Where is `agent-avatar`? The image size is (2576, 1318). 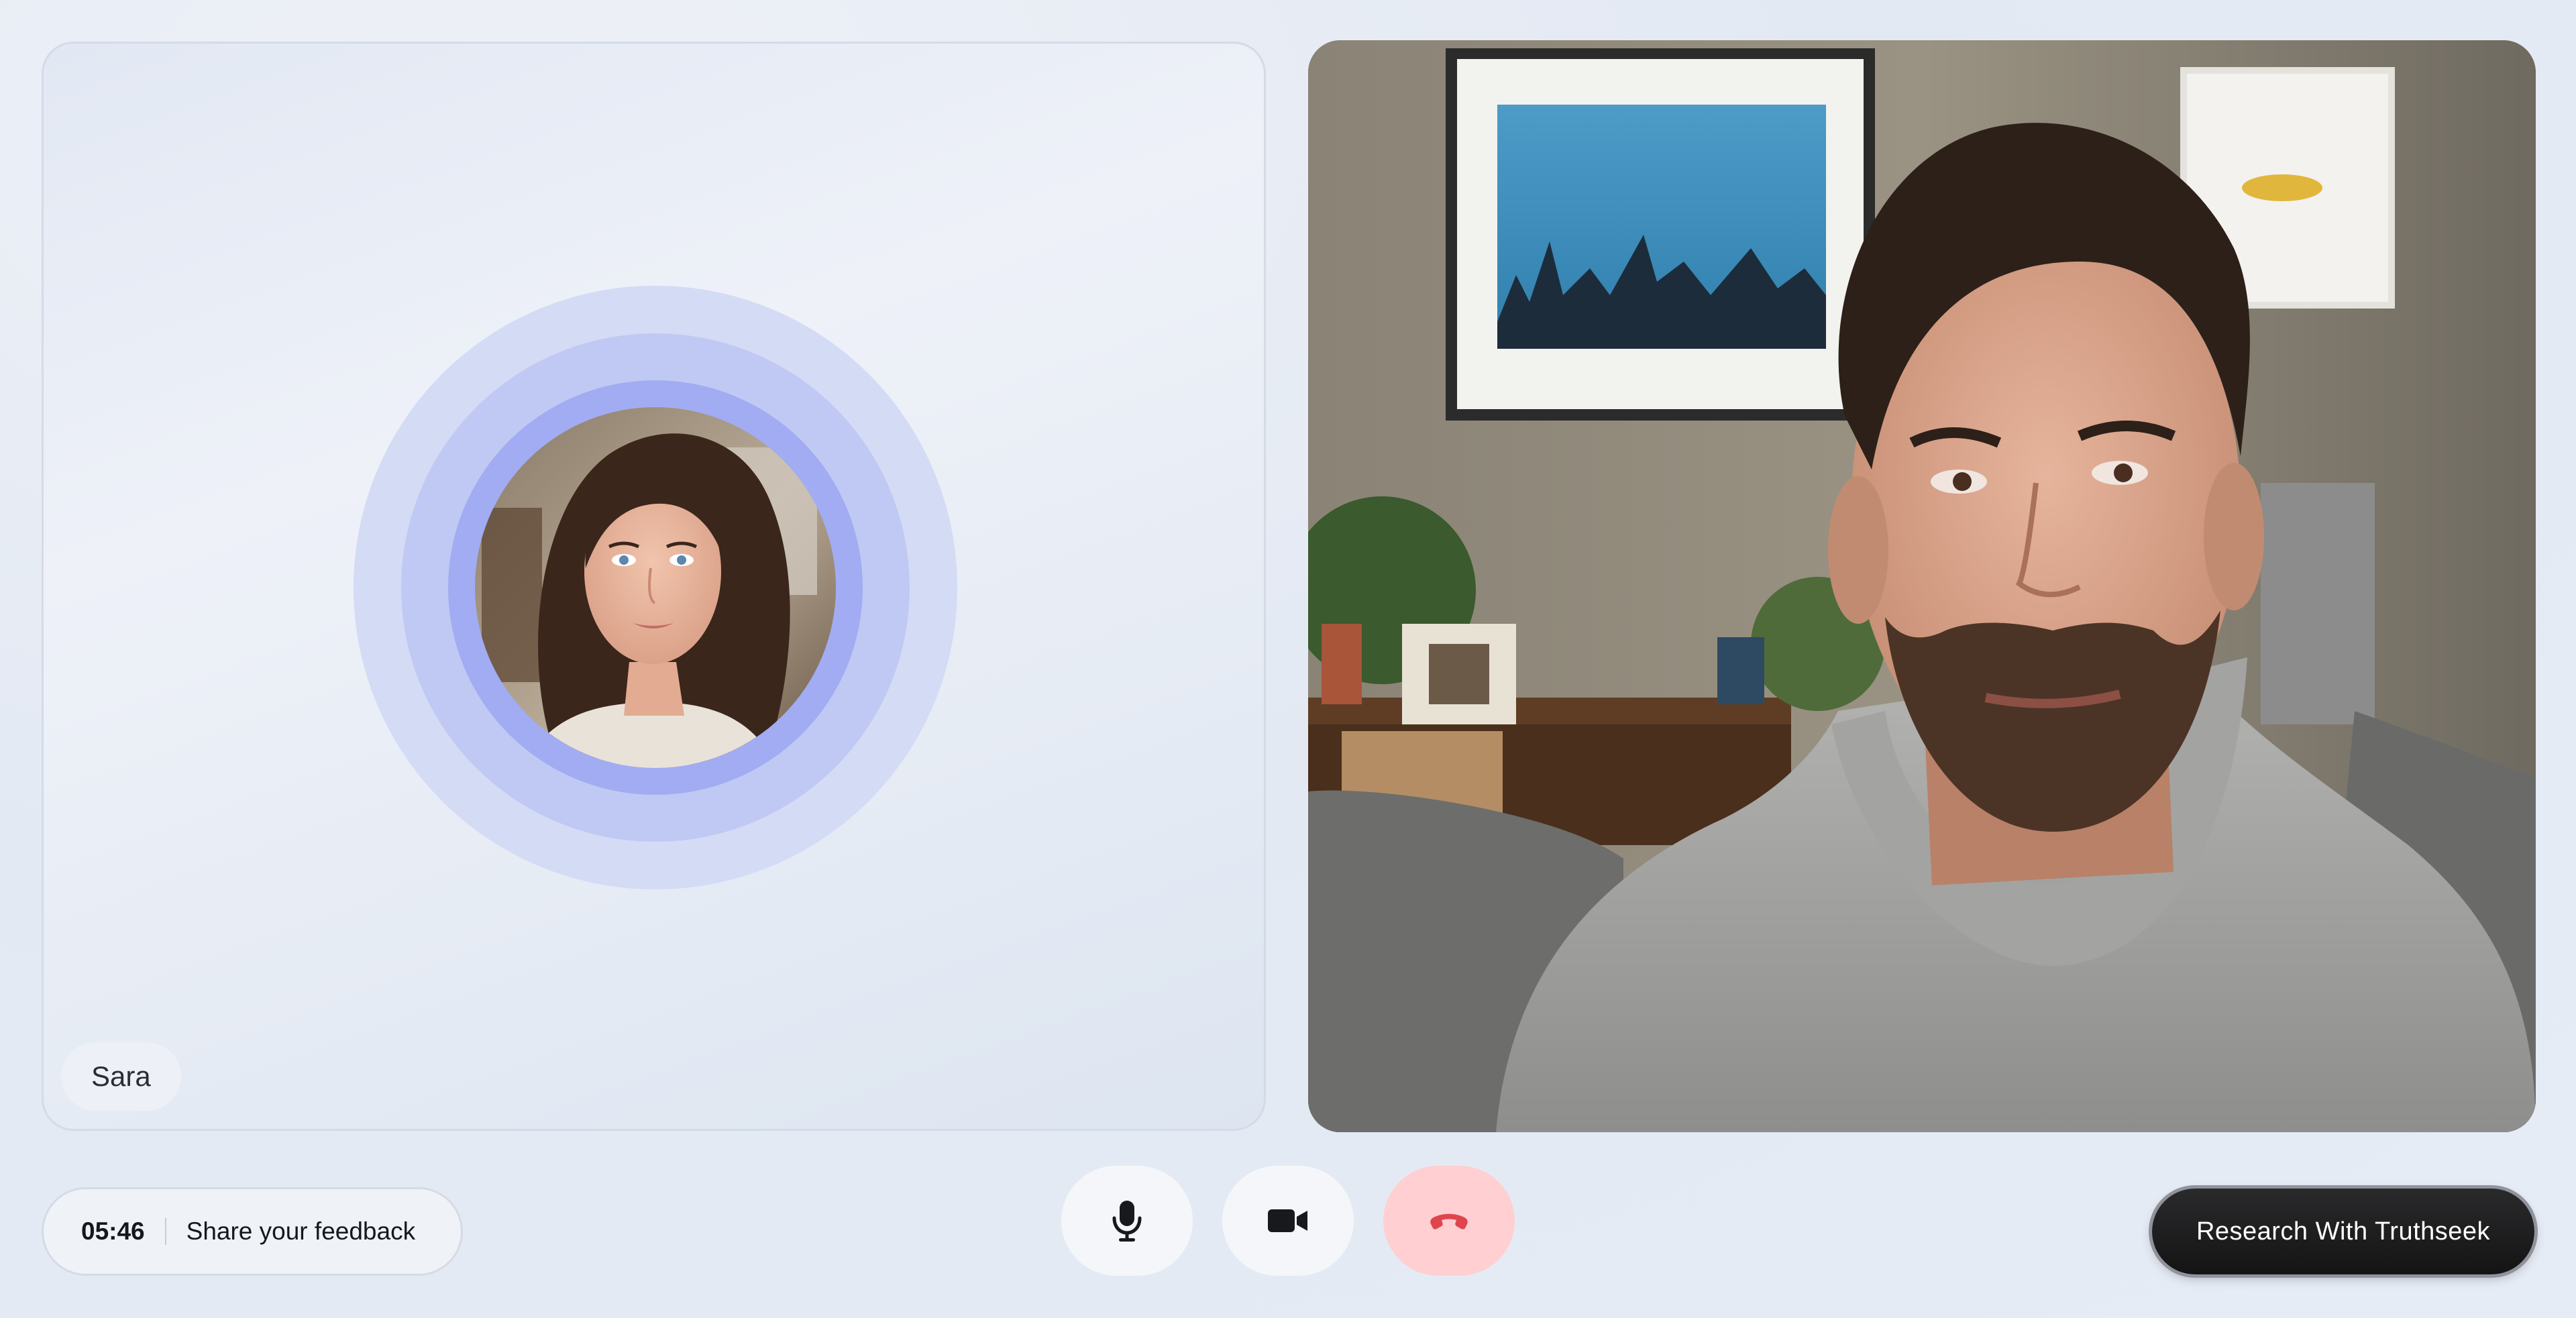
agent-avatar is located at coordinates (655, 587).